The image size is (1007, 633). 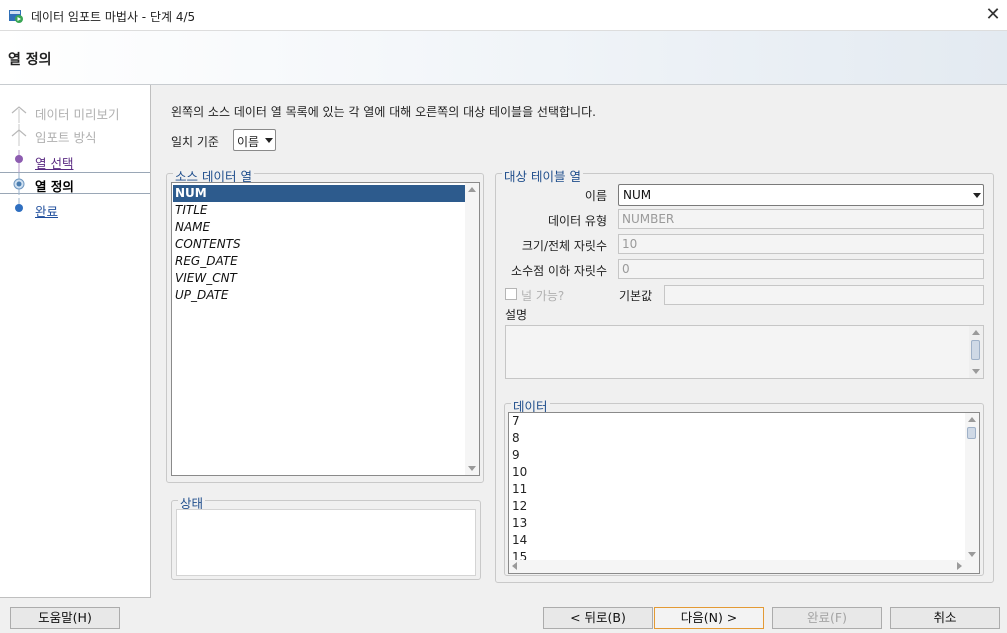 What do you see at coordinates (75, 183) in the screenshot?
I see `step-column-define: 열 정의` at bounding box center [75, 183].